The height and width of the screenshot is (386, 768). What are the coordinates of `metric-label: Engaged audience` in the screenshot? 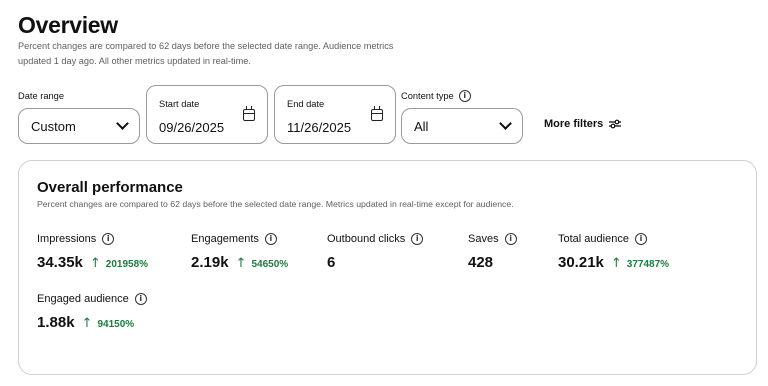 It's located at (83, 299).